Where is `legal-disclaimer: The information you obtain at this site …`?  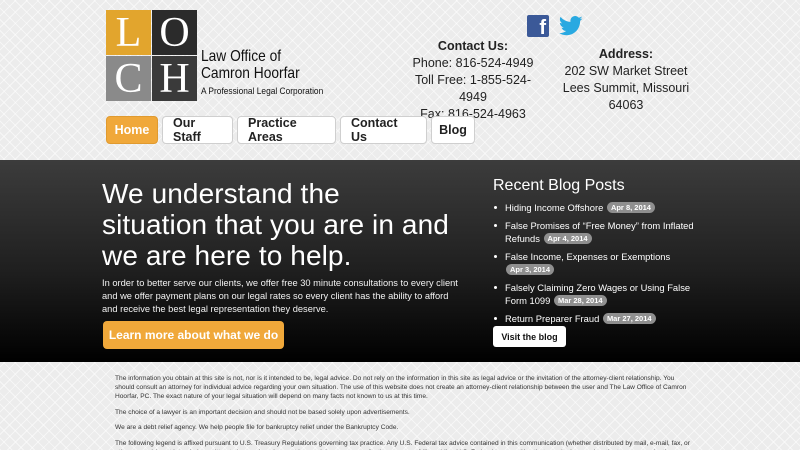 legal-disclaimer: The information you obtain at this site … is located at coordinates (405, 412).